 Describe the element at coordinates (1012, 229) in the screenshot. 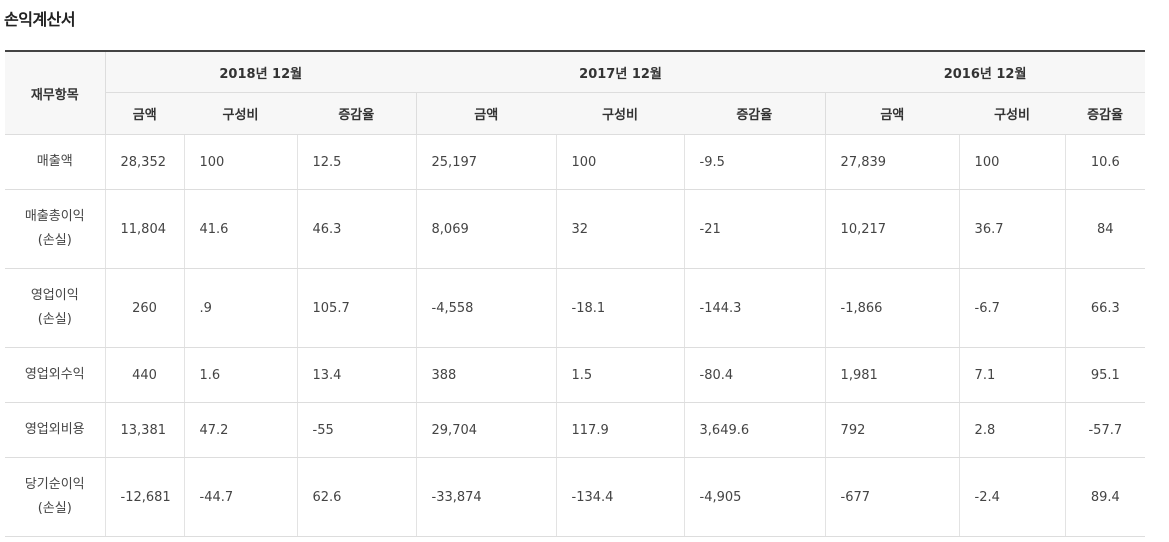

I see `cell-ratio: 36.7` at that location.